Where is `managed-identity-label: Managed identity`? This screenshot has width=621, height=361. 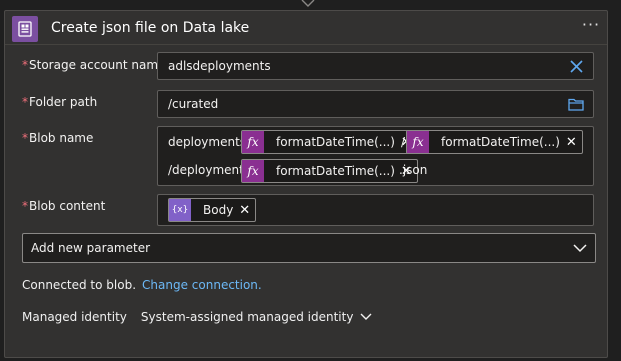
managed-identity-label: Managed identity is located at coordinates (74, 317).